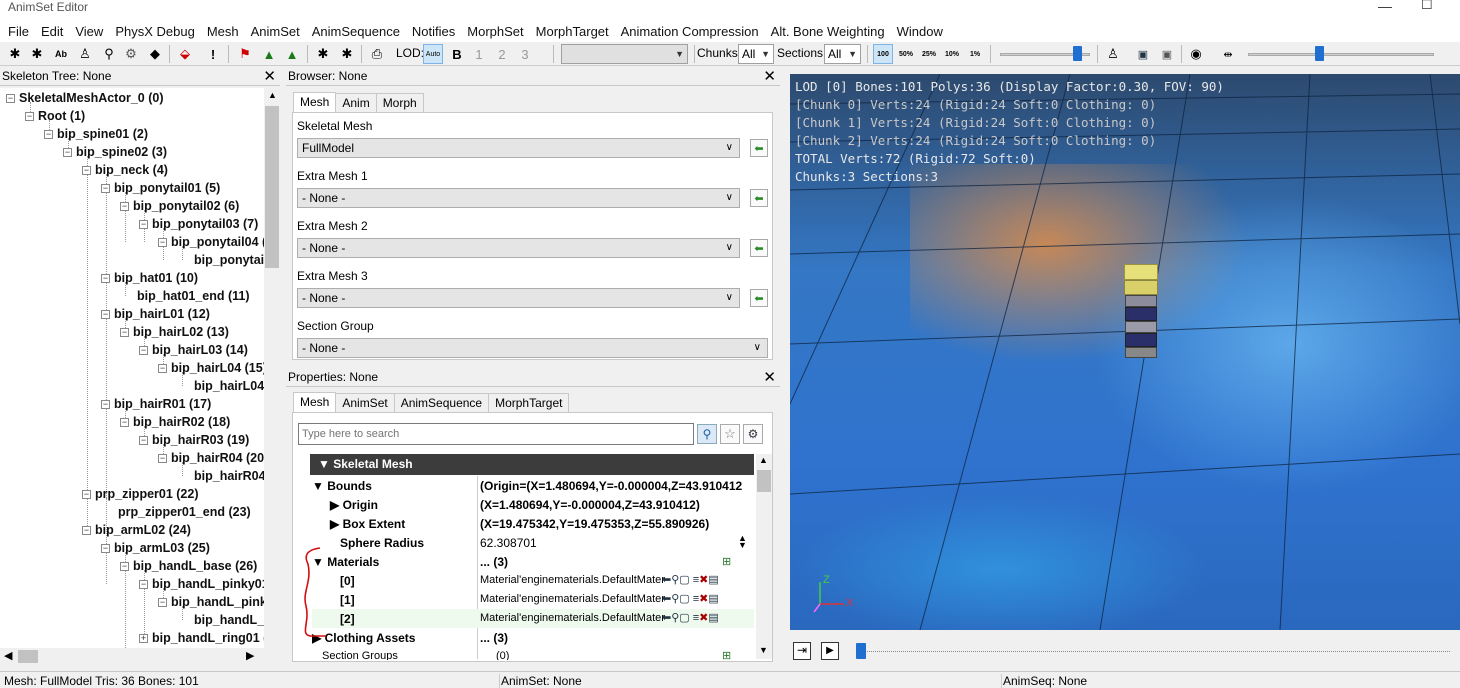 Image resolution: width=1460 pixels, height=688 pixels. What do you see at coordinates (155, 54) in the screenshot?
I see `tangents-icon: ◆` at bounding box center [155, 54].